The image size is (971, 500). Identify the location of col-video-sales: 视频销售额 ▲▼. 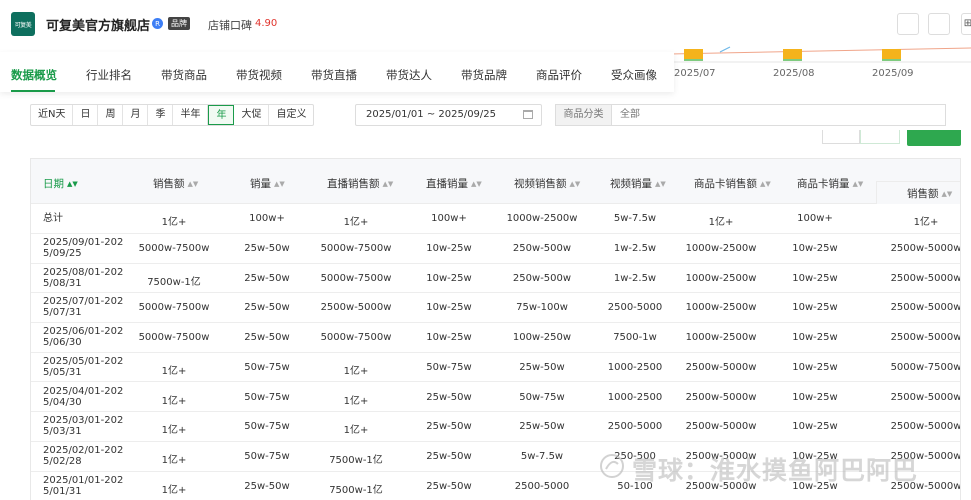
(547, 183).